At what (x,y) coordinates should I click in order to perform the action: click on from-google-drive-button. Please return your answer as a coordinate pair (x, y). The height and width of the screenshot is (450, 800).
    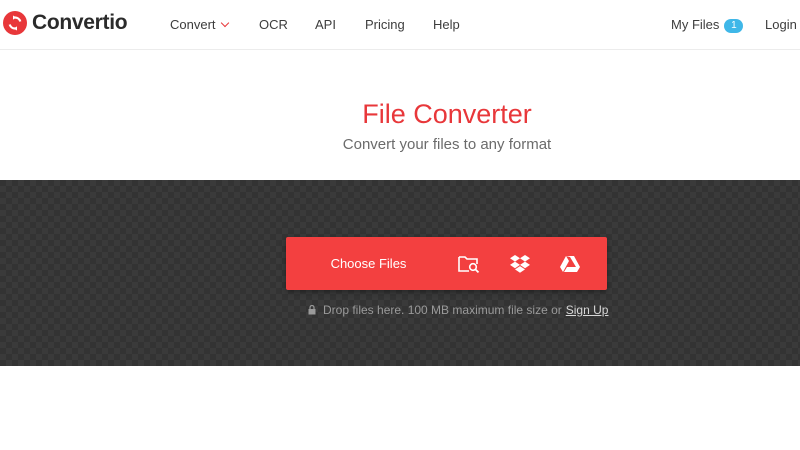
    Looking at the image, I should click on (570, 263).